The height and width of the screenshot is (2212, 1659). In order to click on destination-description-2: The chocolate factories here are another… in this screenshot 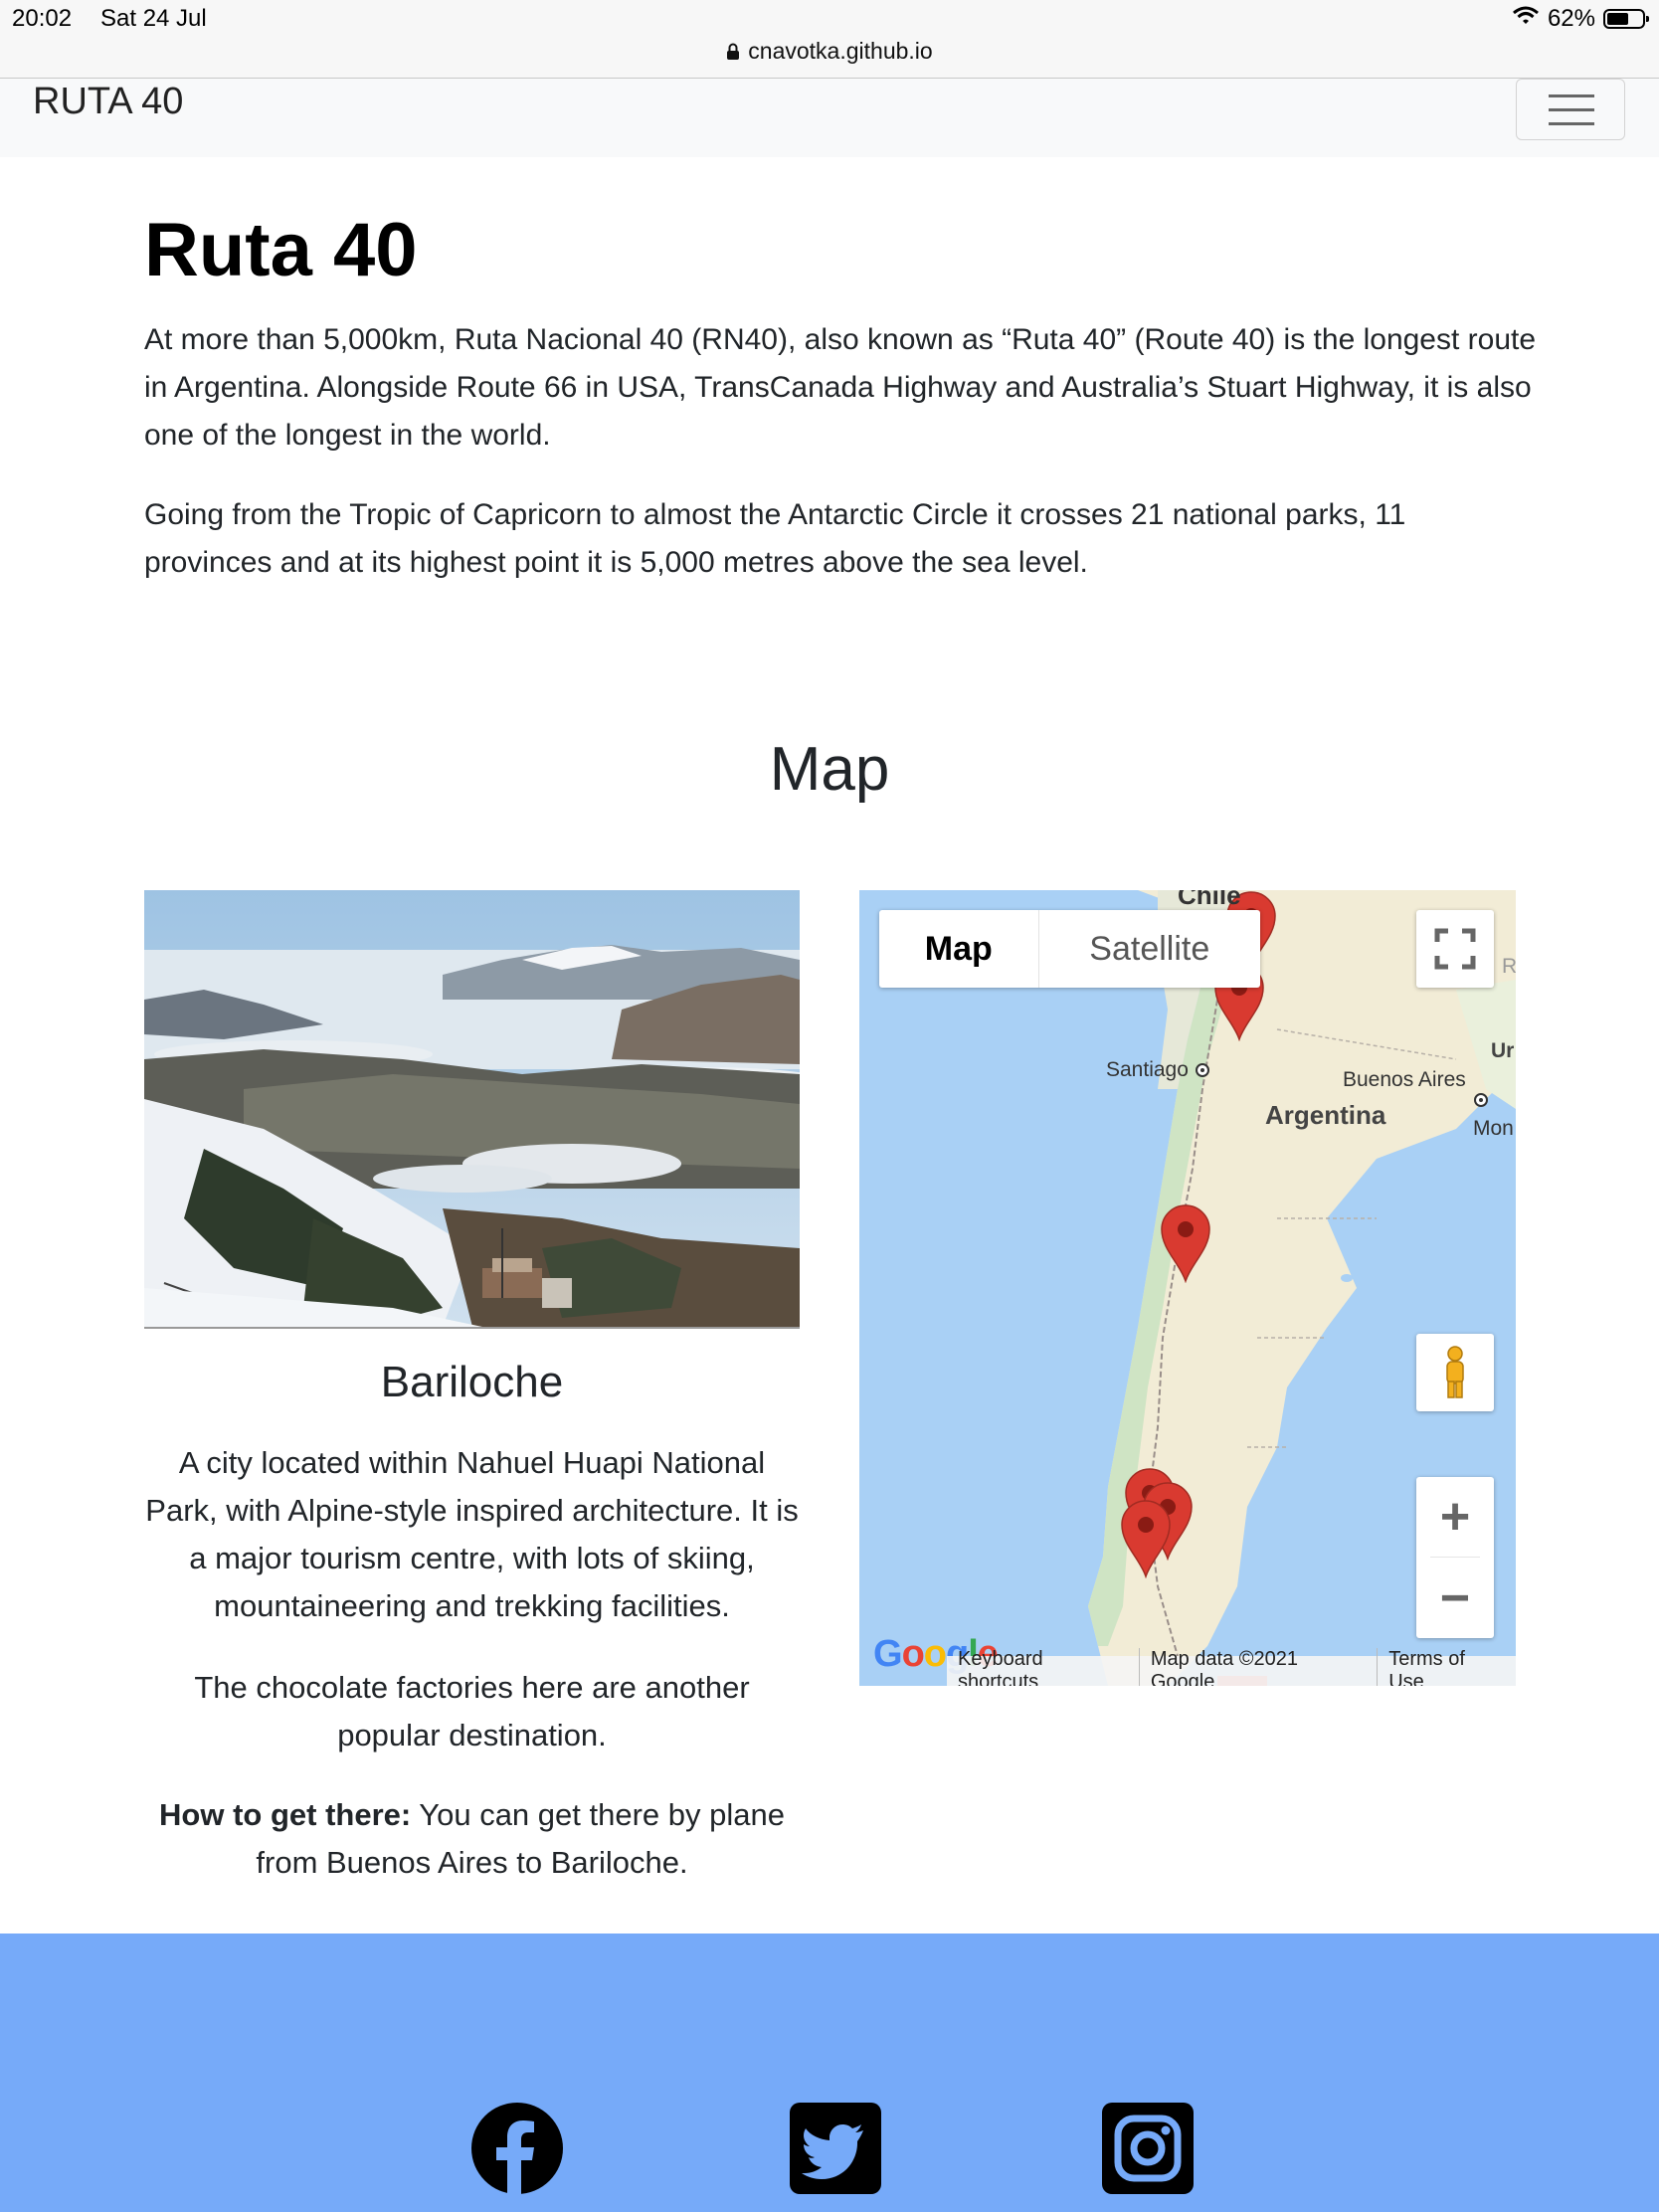, I will do `click(472, 1711)`.